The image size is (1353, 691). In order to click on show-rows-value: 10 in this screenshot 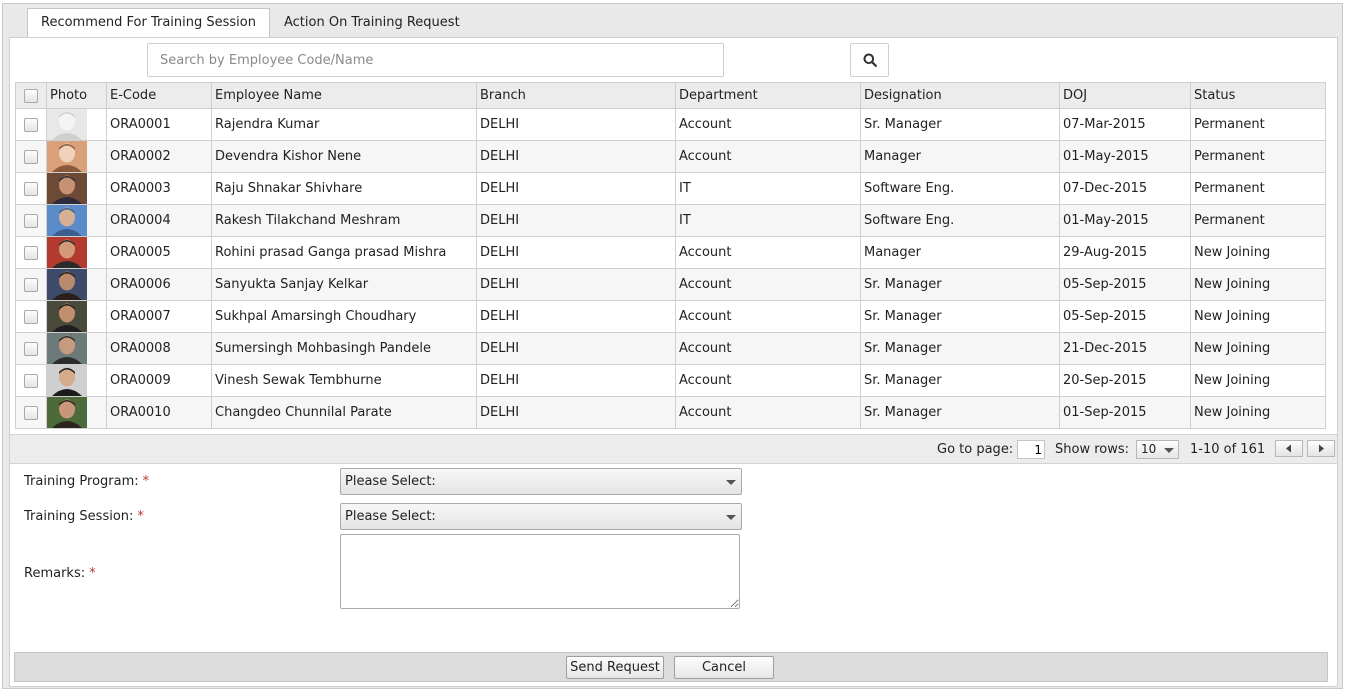, I will do `click(1149, 449)`.